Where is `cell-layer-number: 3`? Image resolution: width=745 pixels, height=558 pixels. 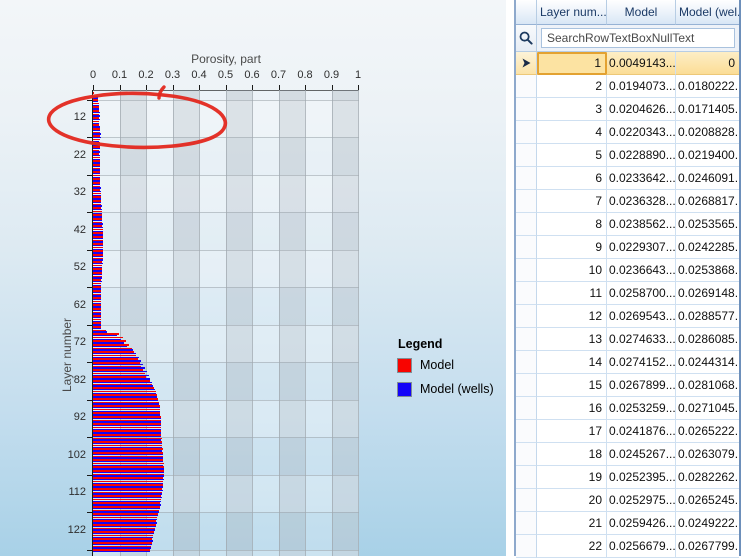 cell-layer-number: 3 is located at coordinates (572, 109).